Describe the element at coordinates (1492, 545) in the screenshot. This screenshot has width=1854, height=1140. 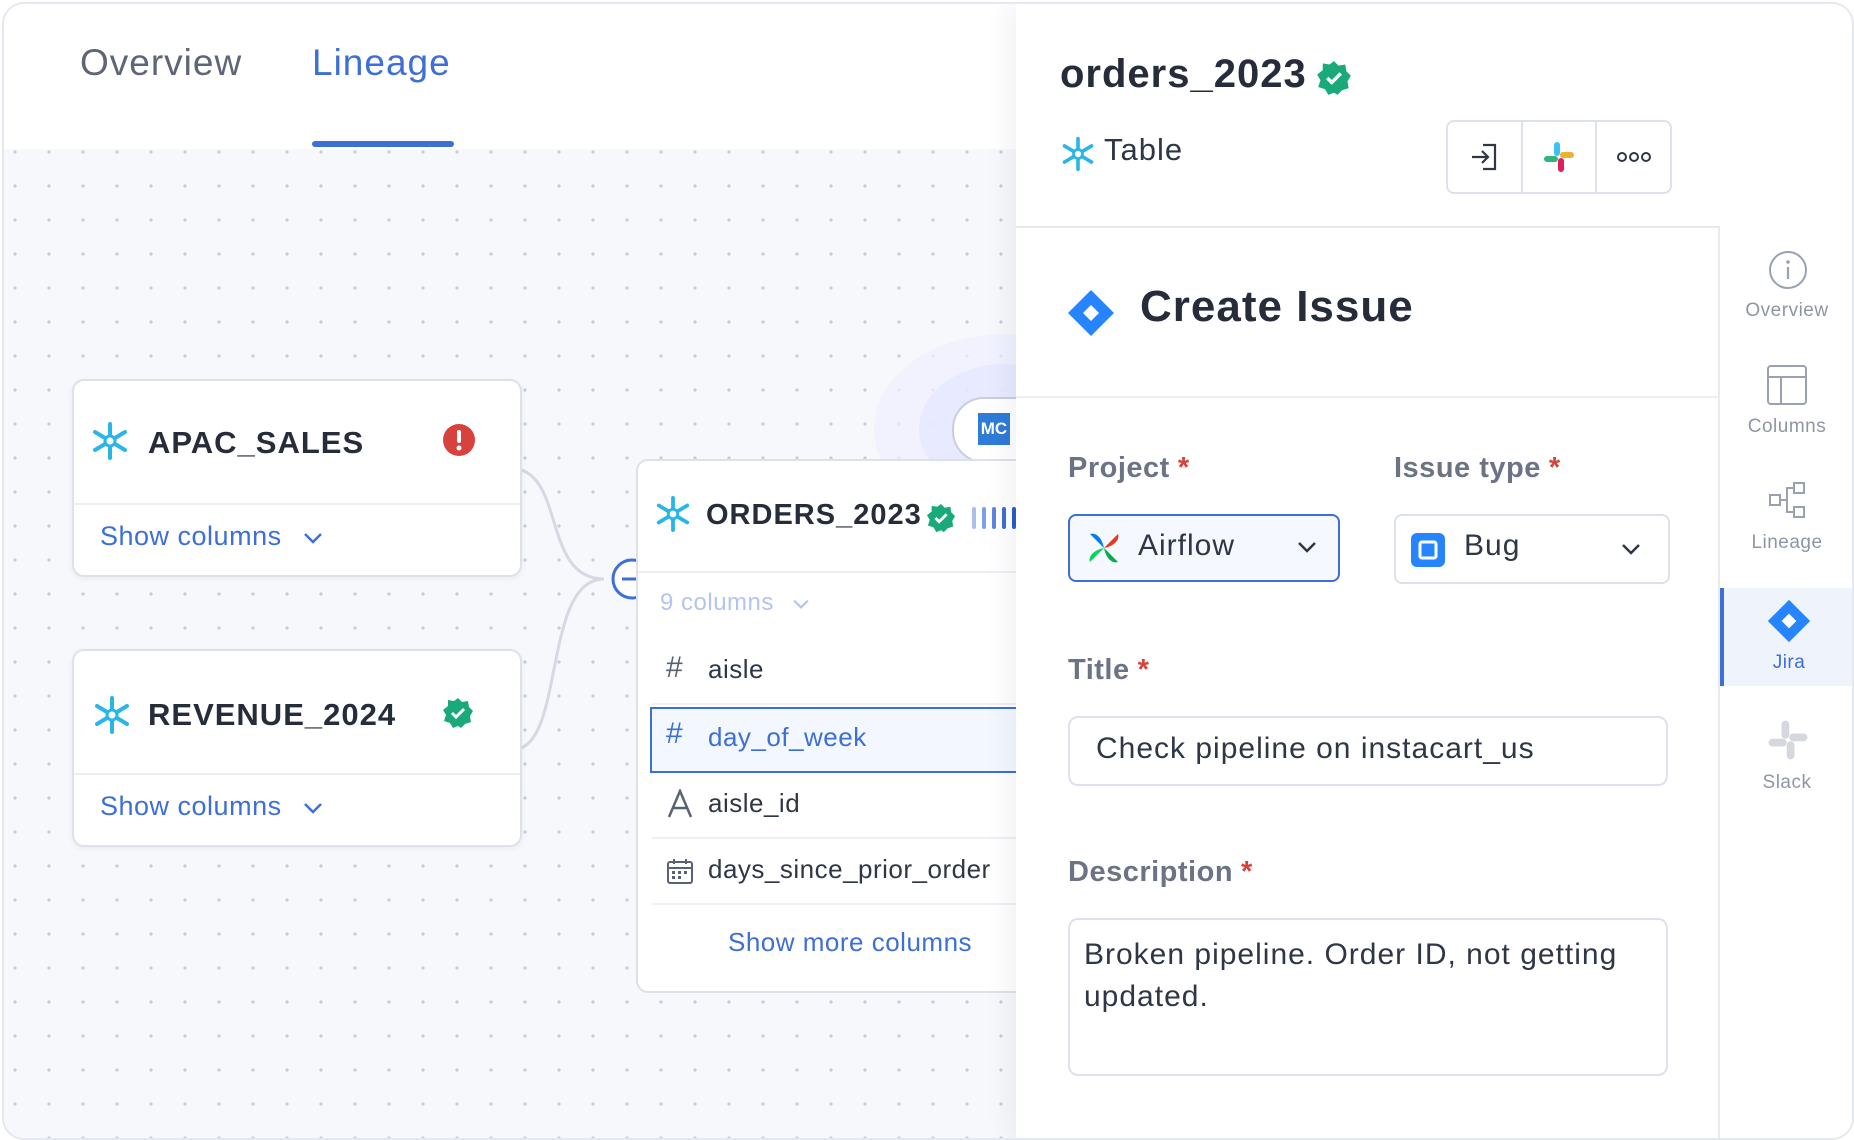
I see `issue-type-value: Bug` at that location.